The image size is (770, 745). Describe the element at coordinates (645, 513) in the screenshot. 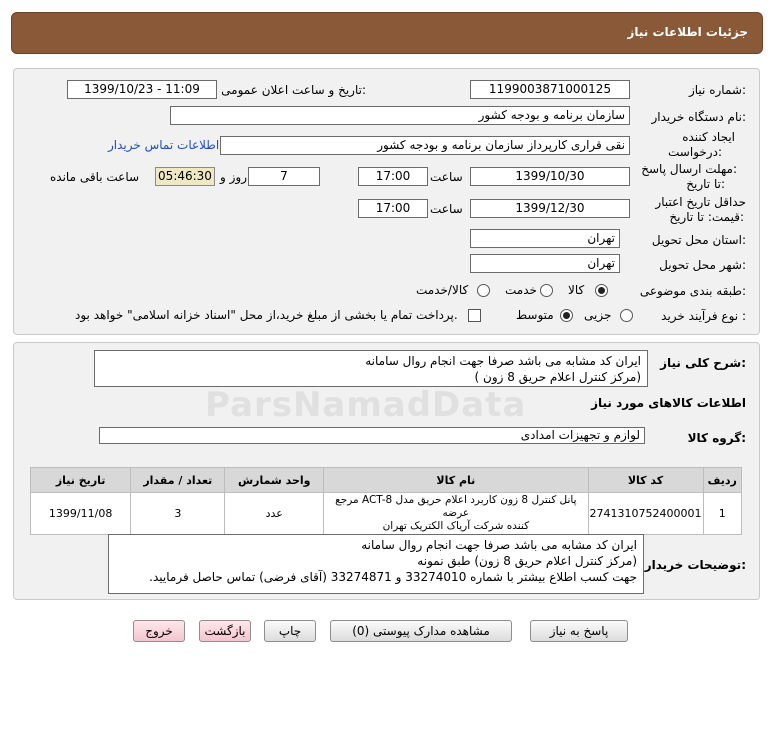

I see `row-code: 2741310752400001` at that location.